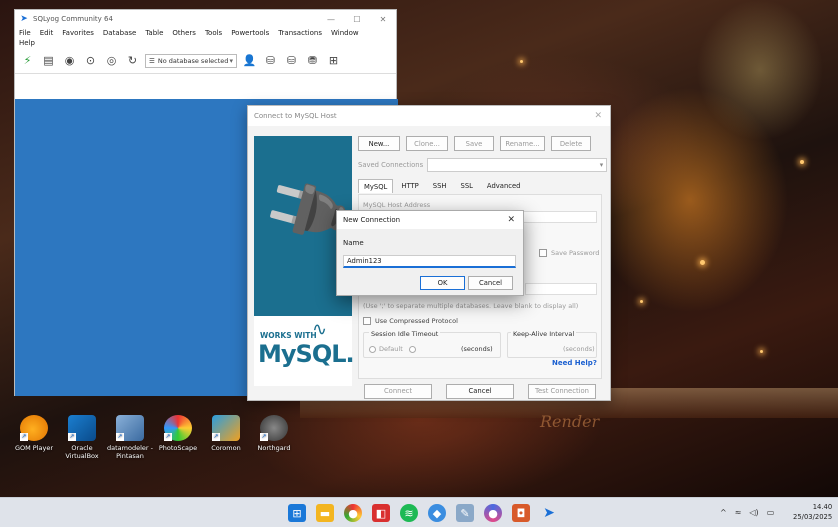  Describe the element at coordinates (119, 33) in the screenshot. I see `menu-database: Database` at that location.